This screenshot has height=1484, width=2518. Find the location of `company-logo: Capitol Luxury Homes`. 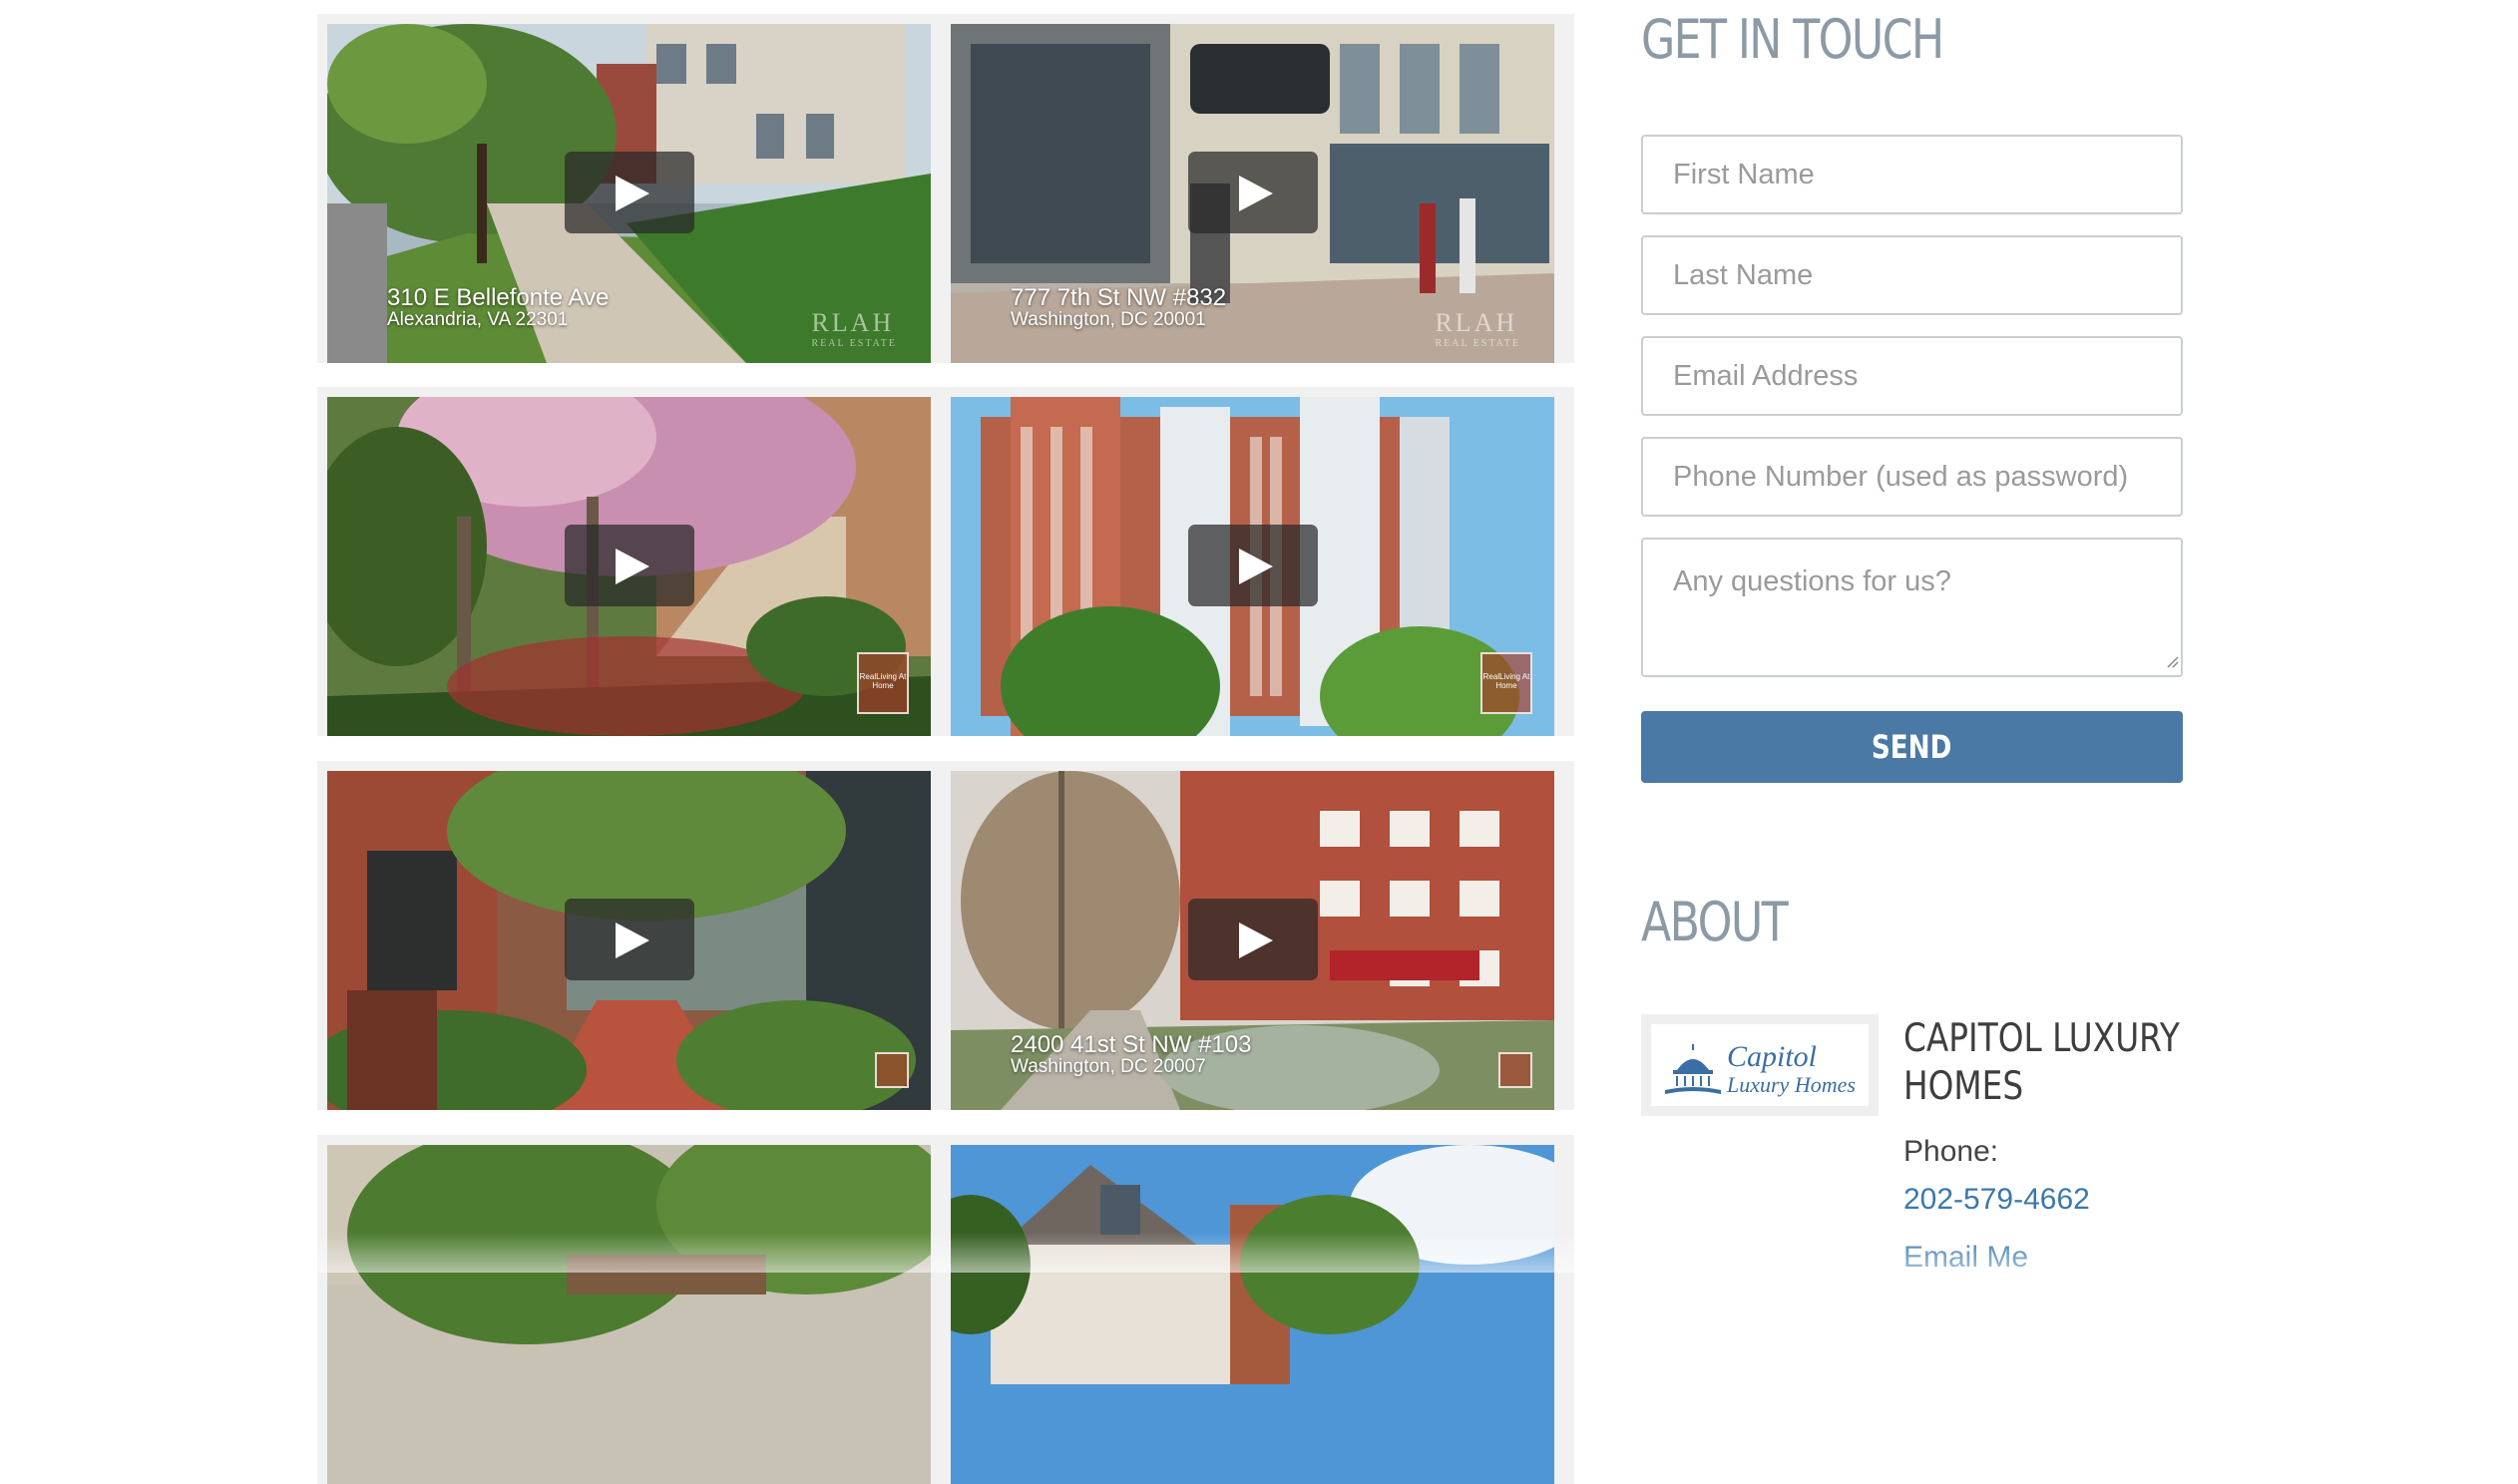

company-logo: Capitol Luxury Homes is located at coordinates (1760, 1065).